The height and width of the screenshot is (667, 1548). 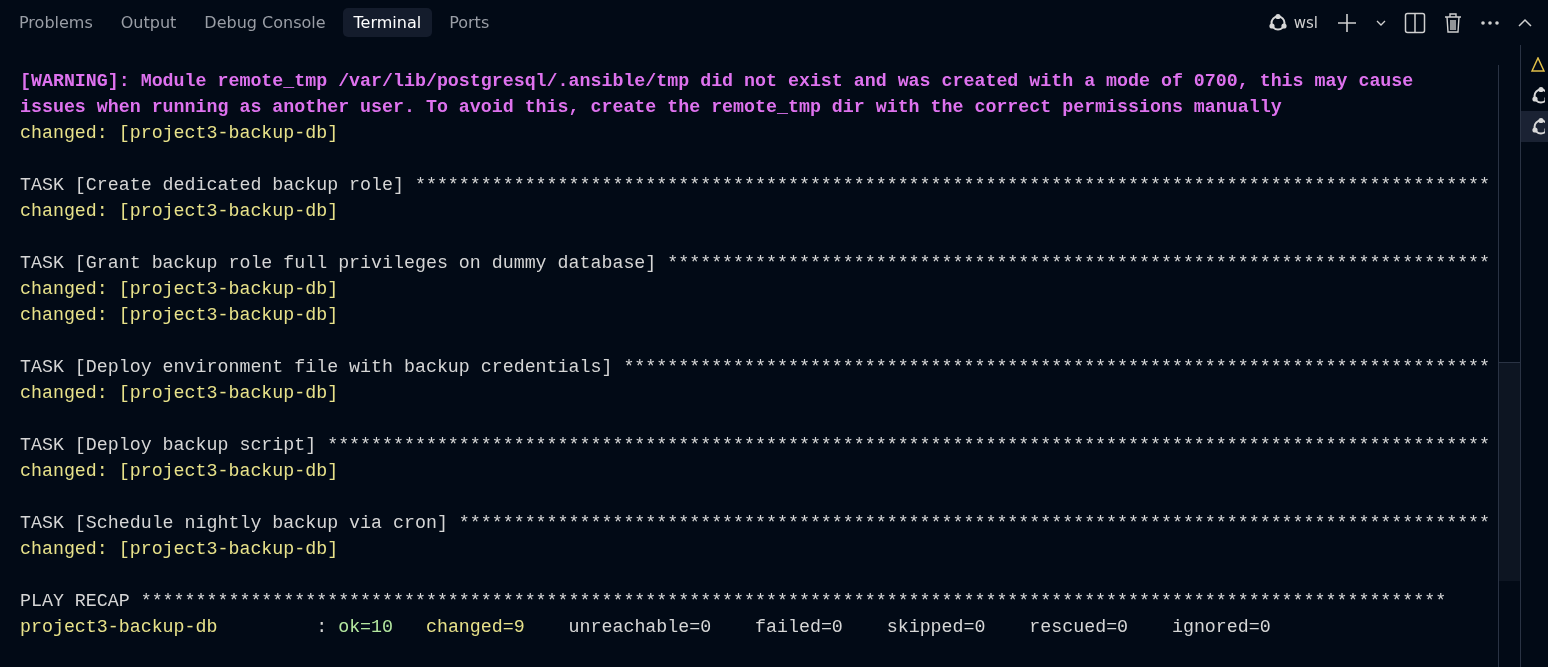 I want to click on terminal-profile-button: wsl, so click(x=1292, y=22).